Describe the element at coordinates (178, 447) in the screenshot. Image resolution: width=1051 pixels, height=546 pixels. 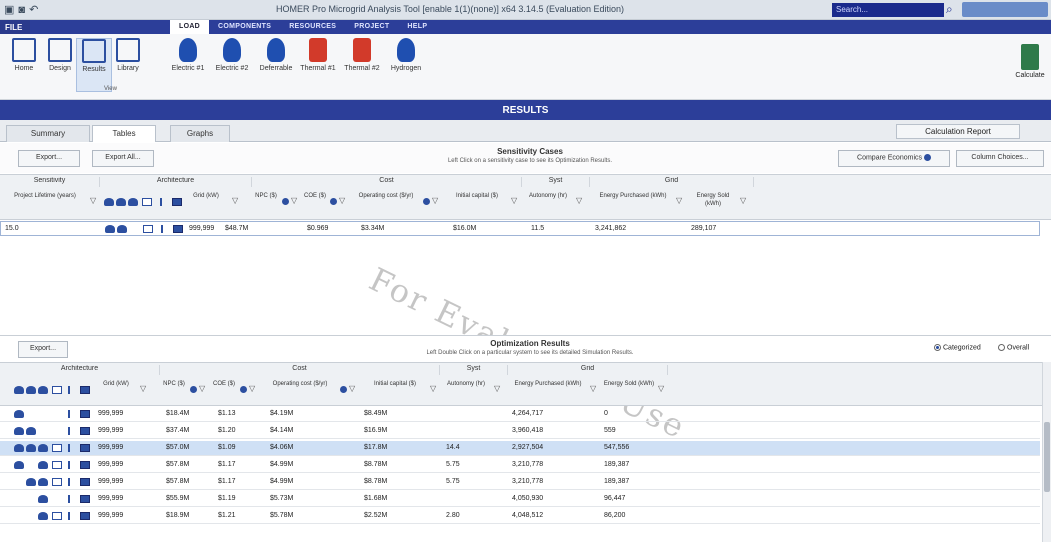
I see `cell-npc: $57.0M` at that location.